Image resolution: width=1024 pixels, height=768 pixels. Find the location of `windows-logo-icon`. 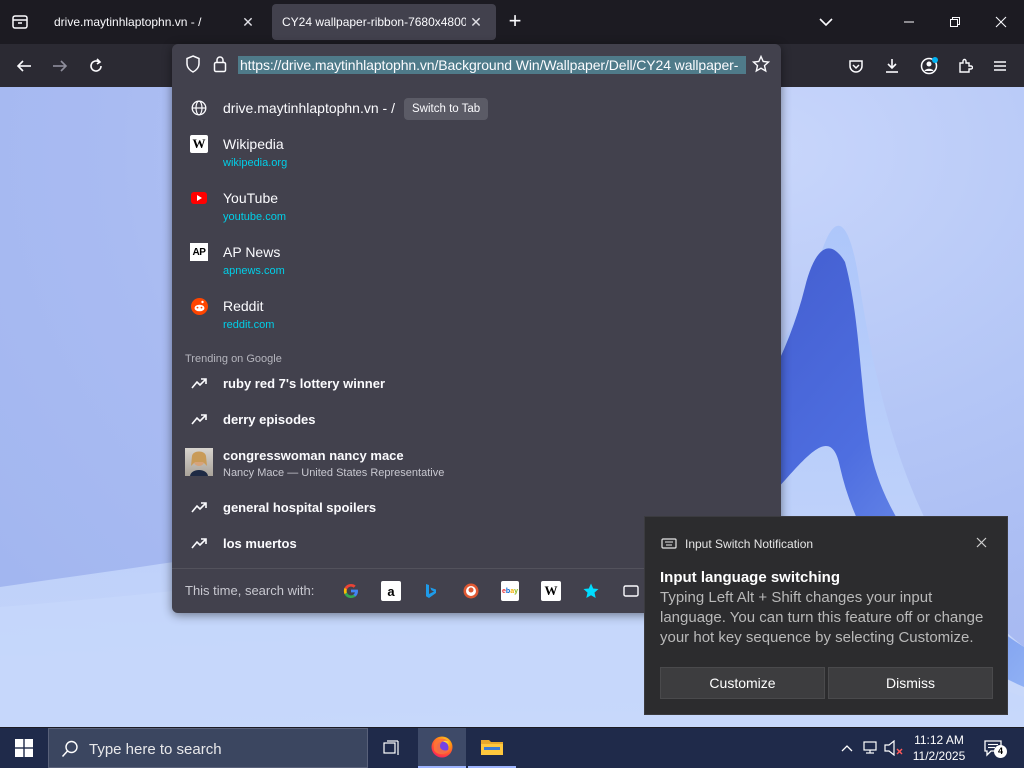

windows-logo-icon is located at coordinates (24, 748).